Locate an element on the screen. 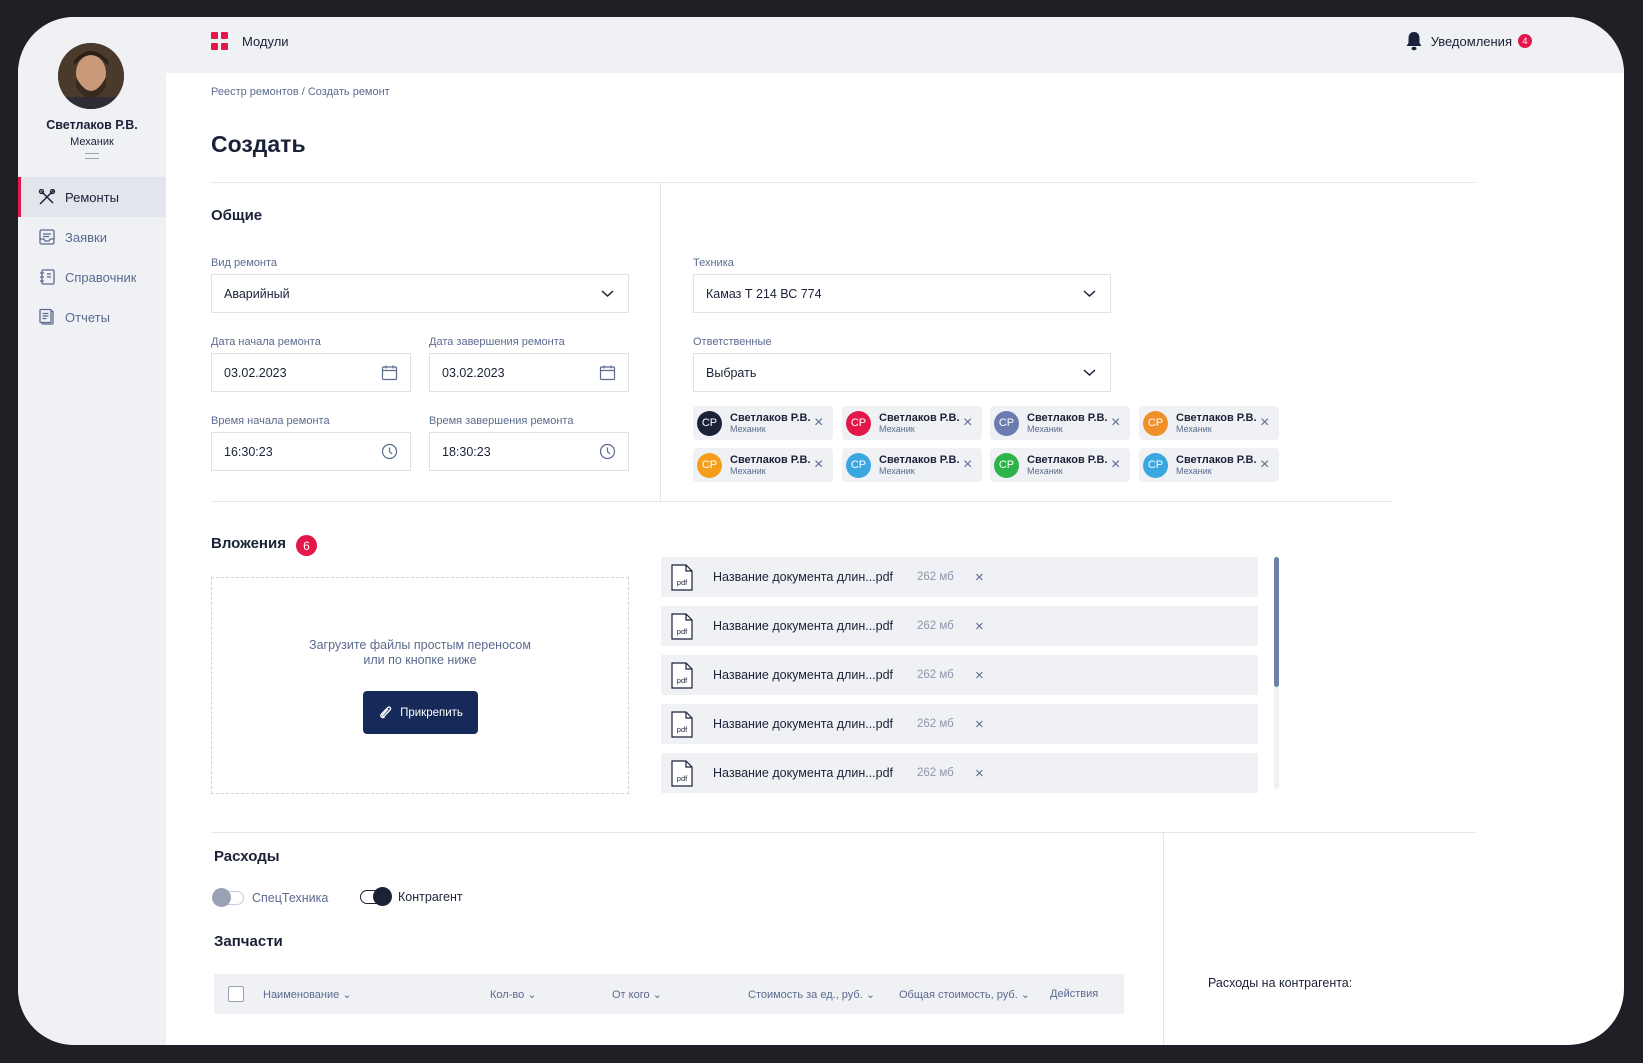  column-header-from: От кого ⌄ is located at coordinates (637, 994).